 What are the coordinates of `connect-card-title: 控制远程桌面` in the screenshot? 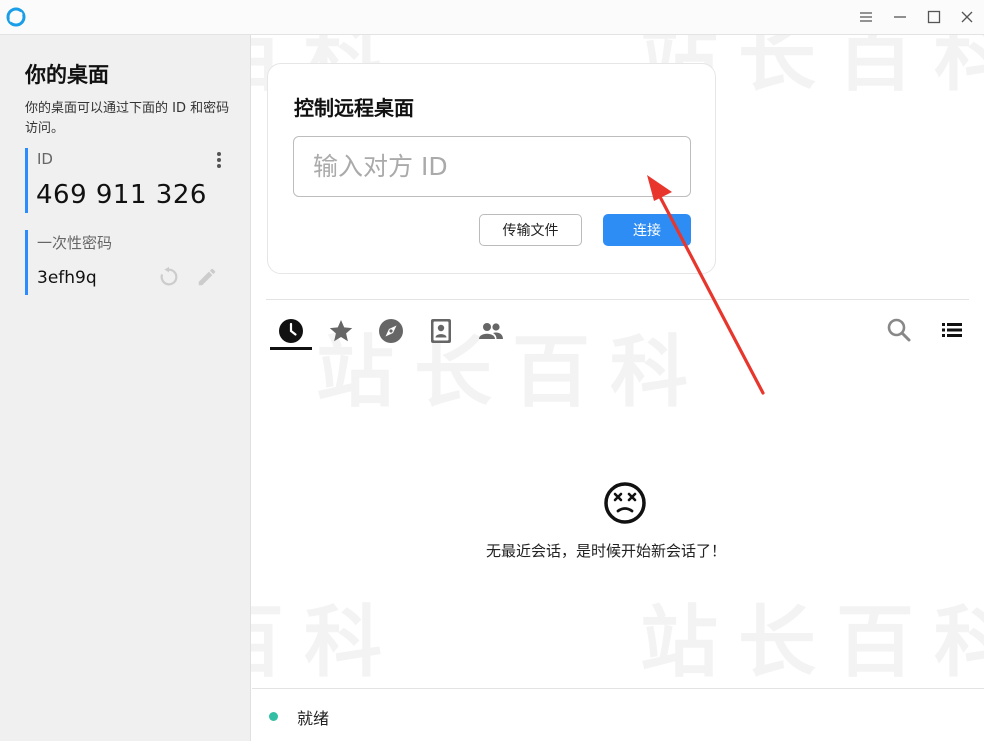 It's located at (354, 108).